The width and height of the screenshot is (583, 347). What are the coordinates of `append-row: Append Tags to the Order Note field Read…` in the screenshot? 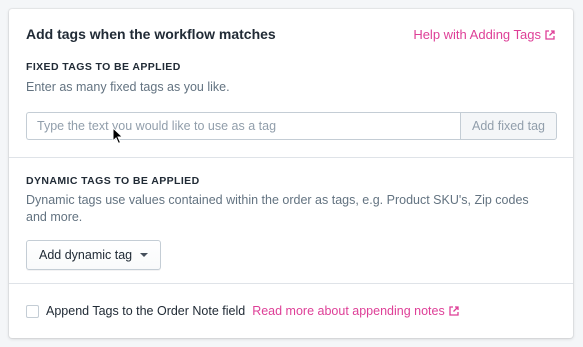 It's located at (242, 311).